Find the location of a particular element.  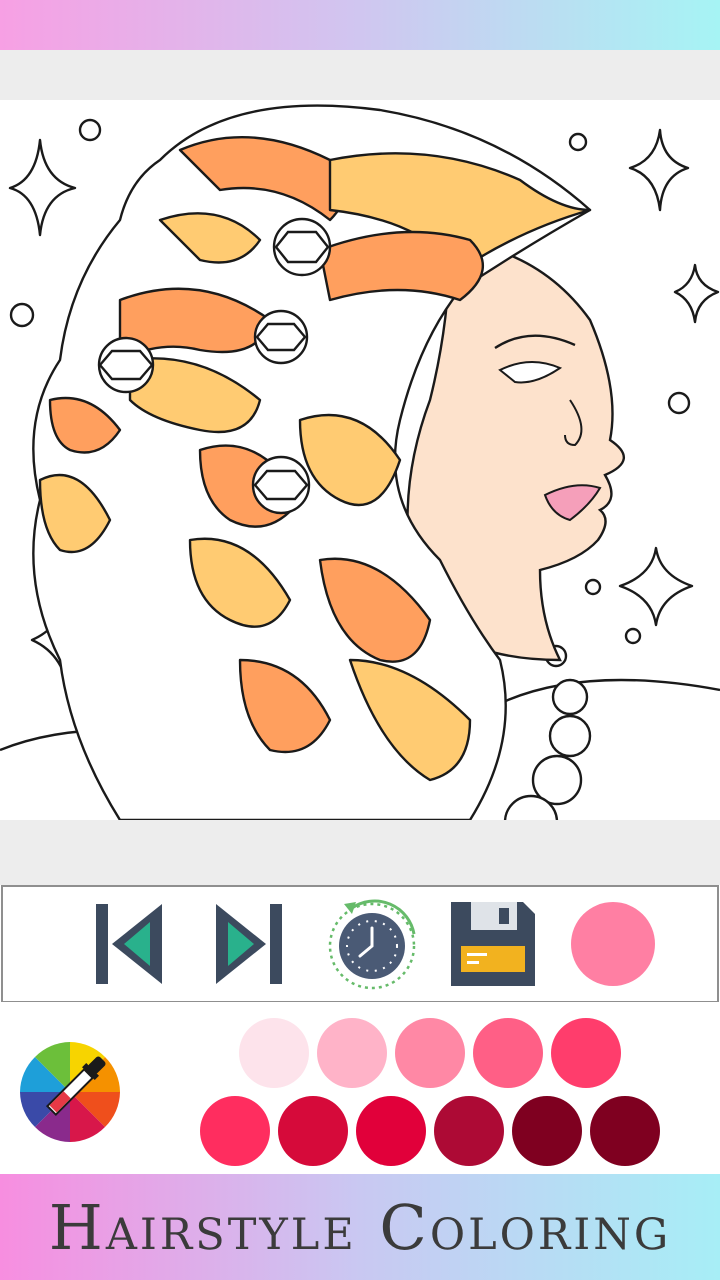

color-picker-icon is located at coordinates (70, 1092).